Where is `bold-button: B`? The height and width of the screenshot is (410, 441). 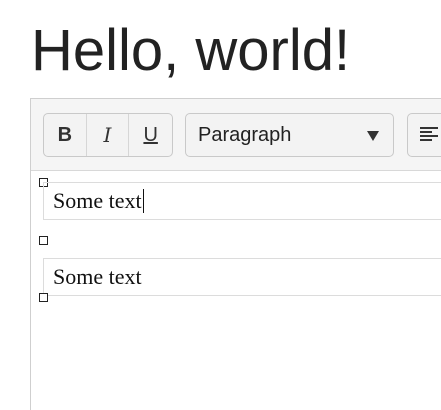
bold-button: B is located at coordinates (65, 135).